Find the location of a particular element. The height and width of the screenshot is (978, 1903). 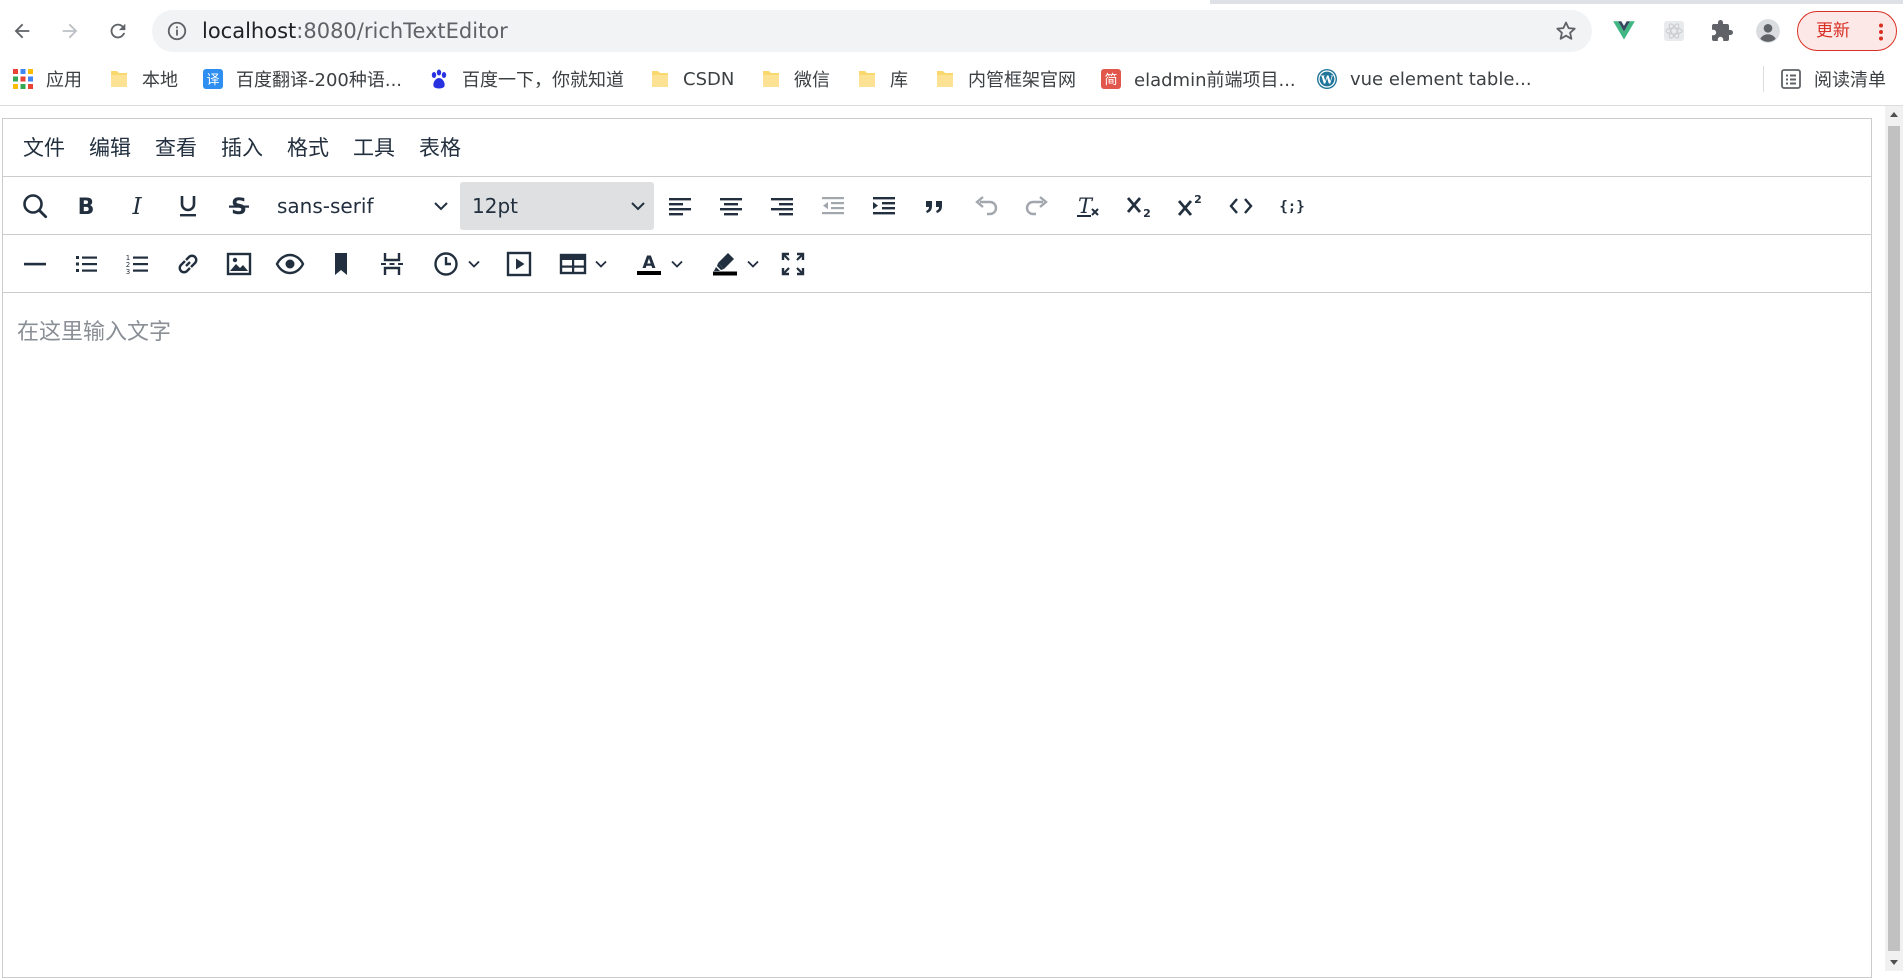

outdent-icon is located at coordinates (833, 206).